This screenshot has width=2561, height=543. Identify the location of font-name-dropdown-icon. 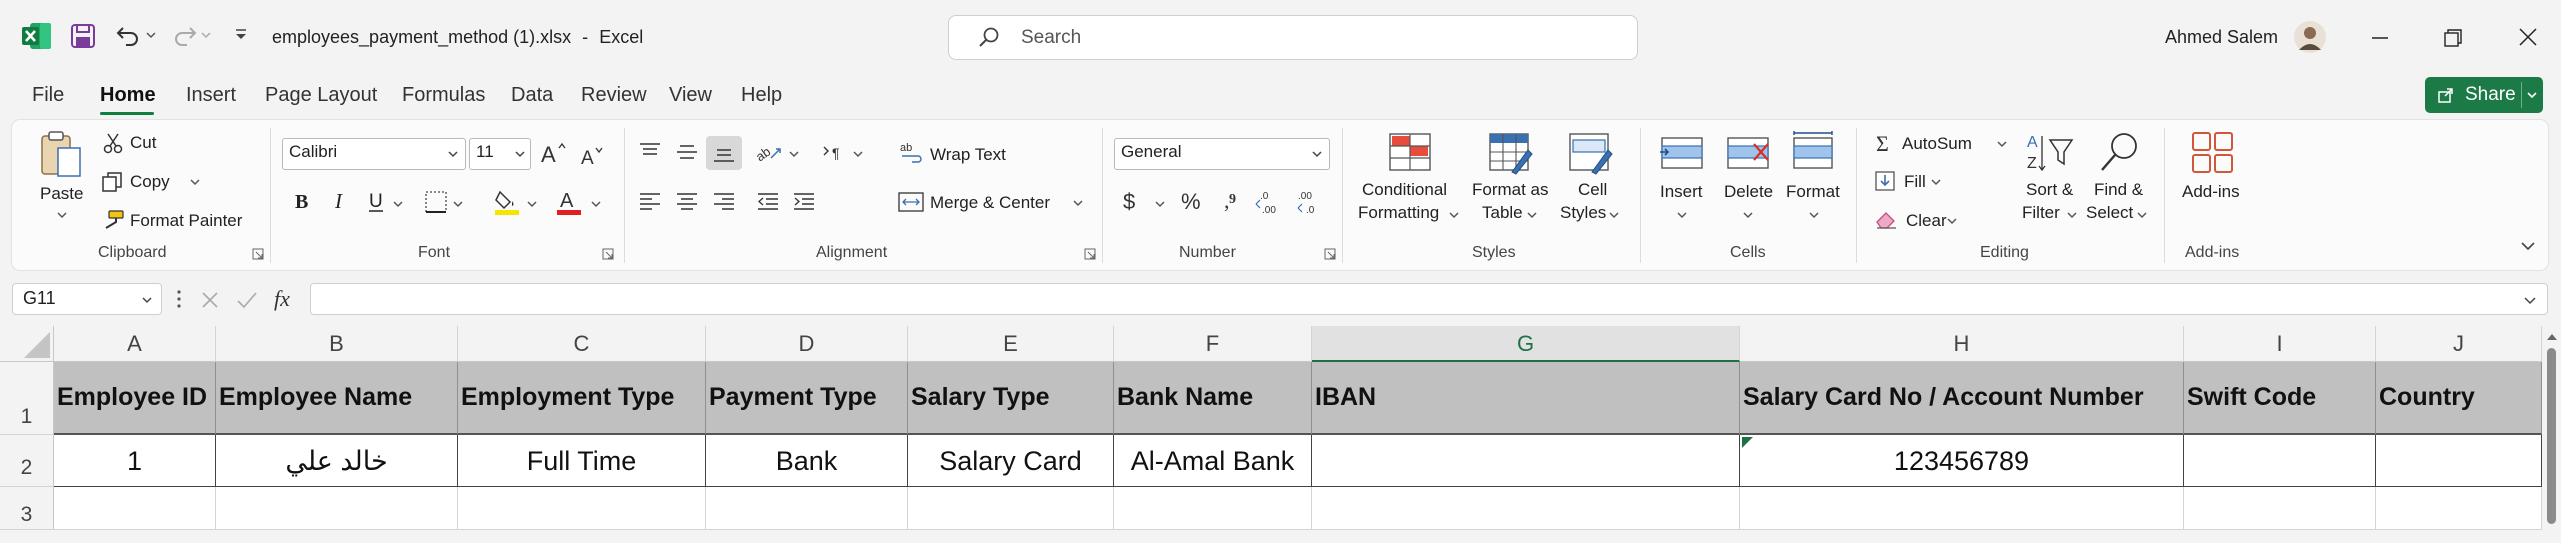
(453, 154).